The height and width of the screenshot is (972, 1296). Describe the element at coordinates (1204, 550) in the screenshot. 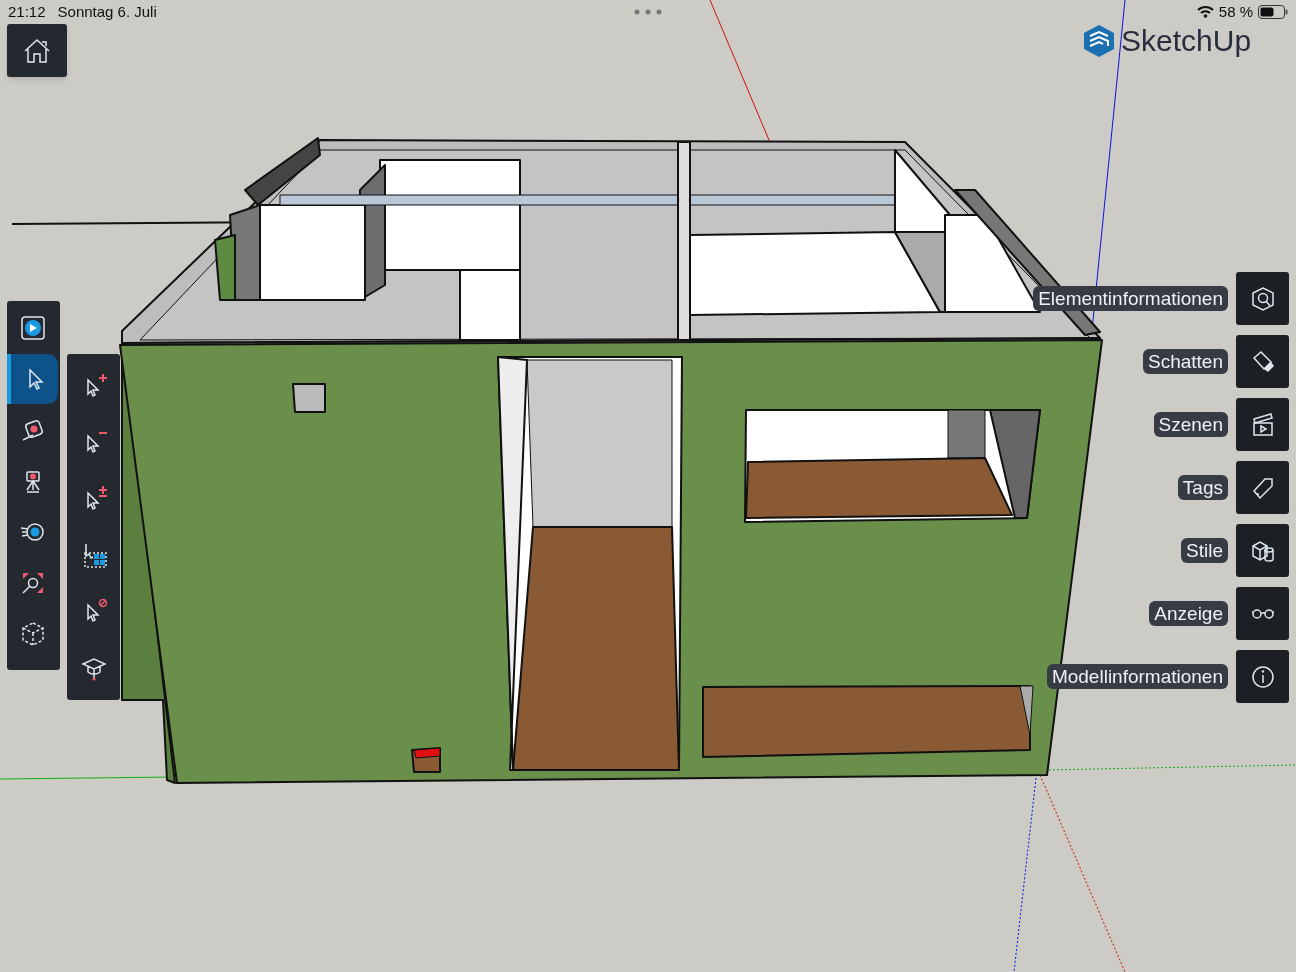

I see `panel-label: Stile` at that location.